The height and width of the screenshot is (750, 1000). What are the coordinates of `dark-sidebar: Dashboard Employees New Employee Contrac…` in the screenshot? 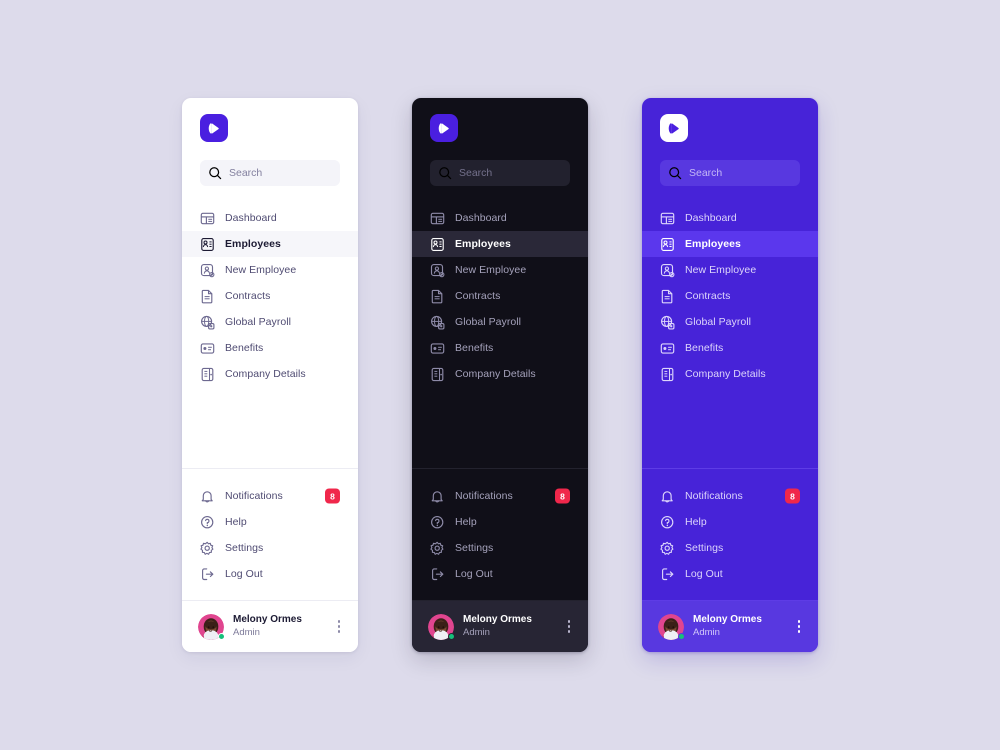 It's located at (500, 375).